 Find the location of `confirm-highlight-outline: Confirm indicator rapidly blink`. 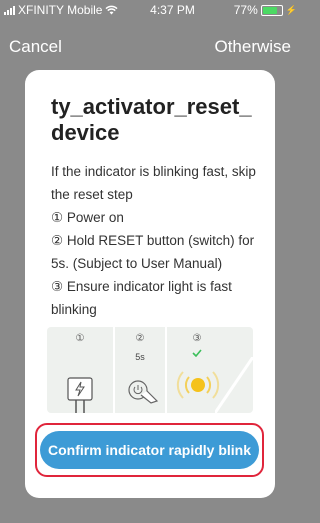

confirm-highlight-outline: Confirm indicator rapidly blink is located at coordinates (149, 450).